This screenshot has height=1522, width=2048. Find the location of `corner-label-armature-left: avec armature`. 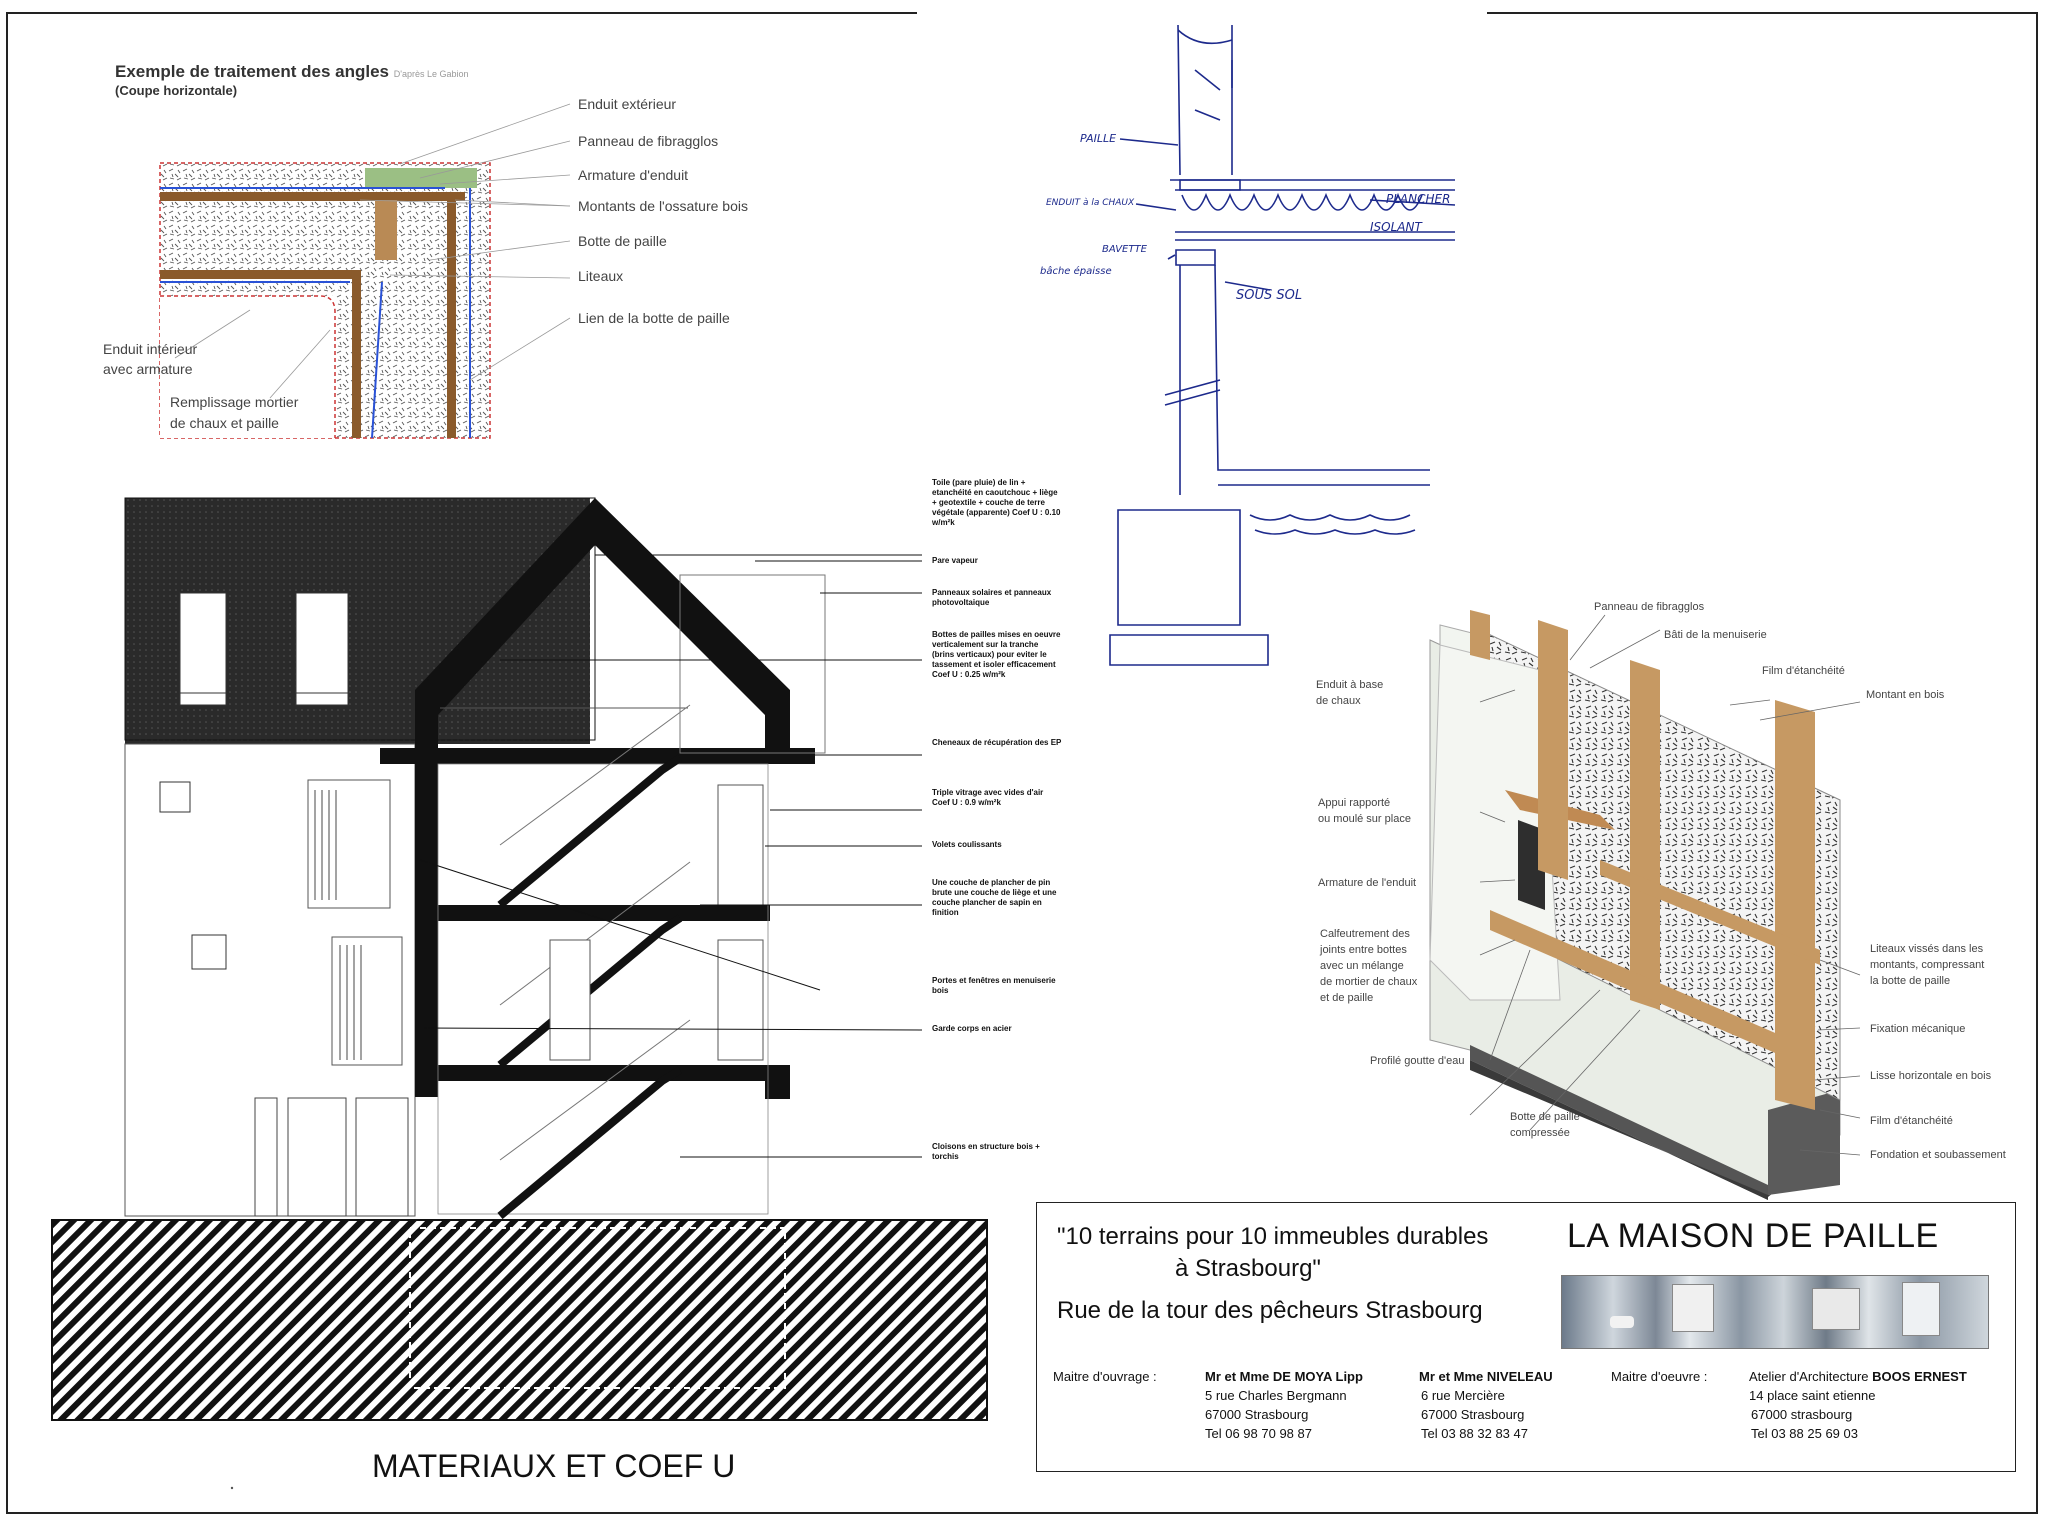

corner-label-armature-left: avec armature is located at coordinates (148, 369).